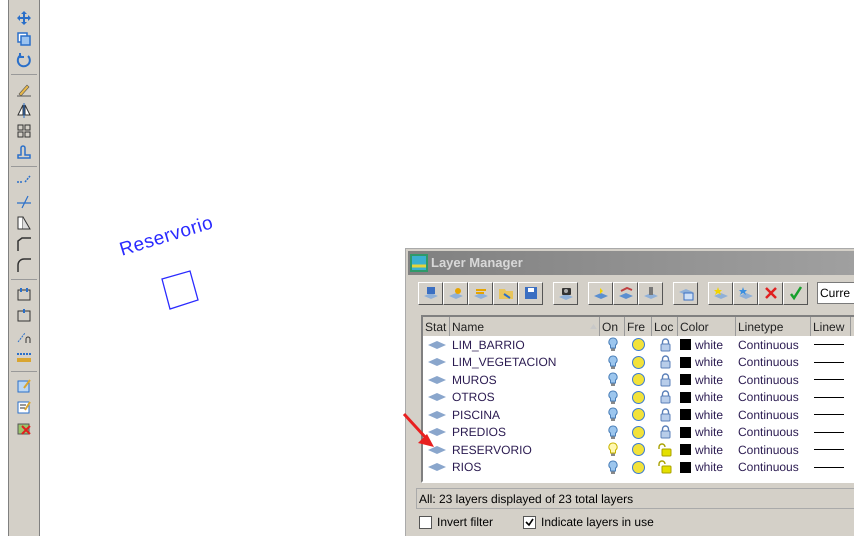 Image resolution: width=854 pixels, height=536 pixels. Describe the element at coordinates (24, 265) in the screenshot. I see `fillet-icon` at that location.